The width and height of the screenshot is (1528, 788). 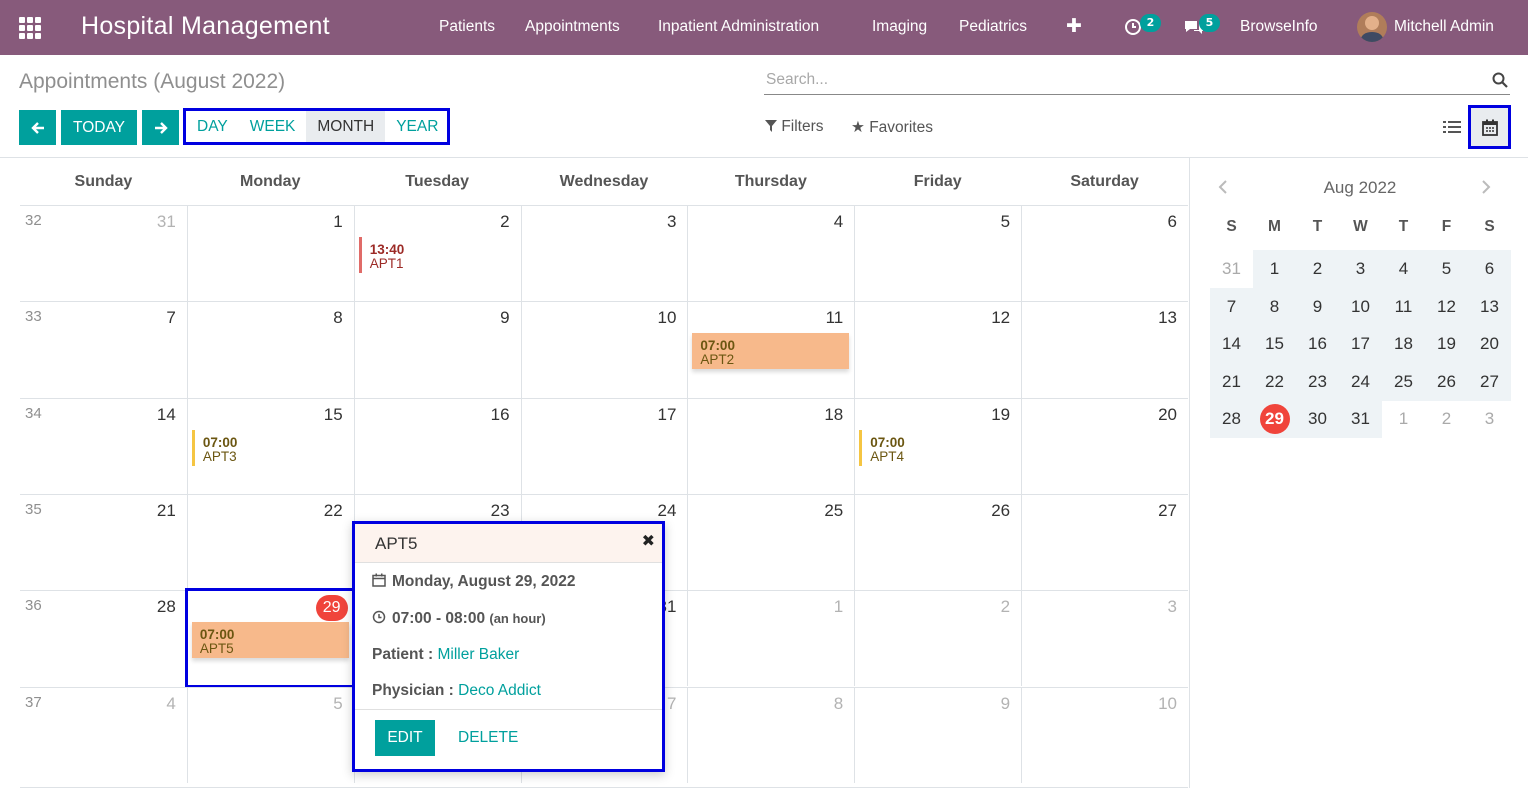 I want to click on calendar-event: 07:00 APT4, so click(x=937, y=447).